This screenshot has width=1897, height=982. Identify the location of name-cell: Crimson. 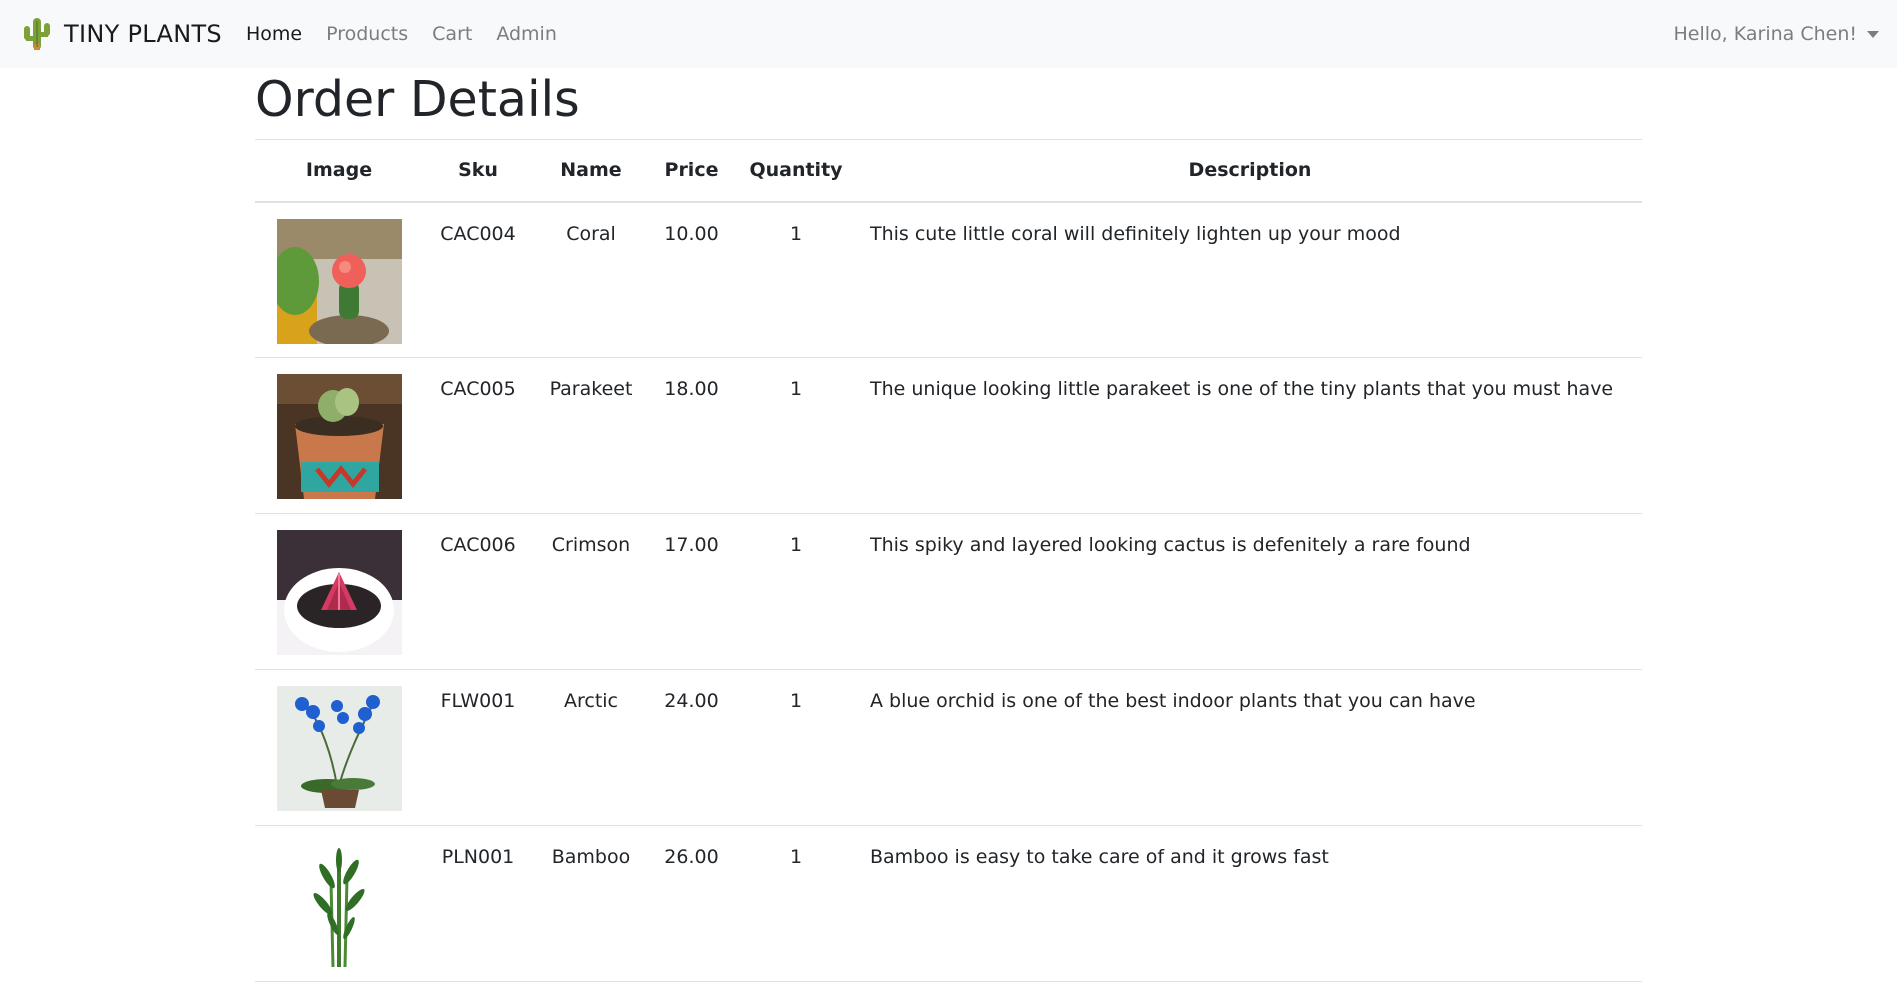
(591, 591).